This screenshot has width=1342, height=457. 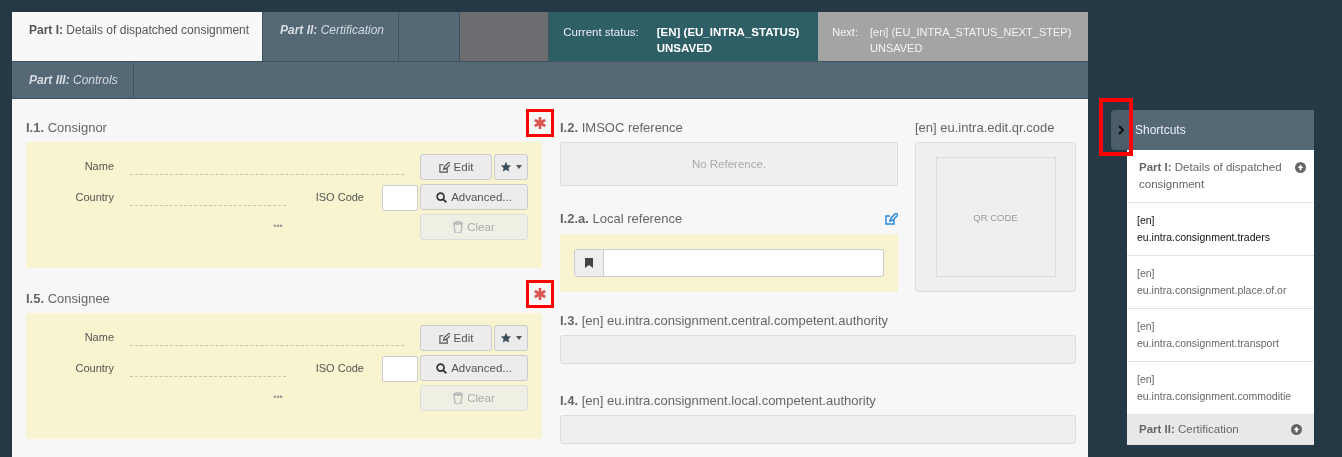 I want to click on qr-code-field: QR CODE, so click(x=995, y=217).